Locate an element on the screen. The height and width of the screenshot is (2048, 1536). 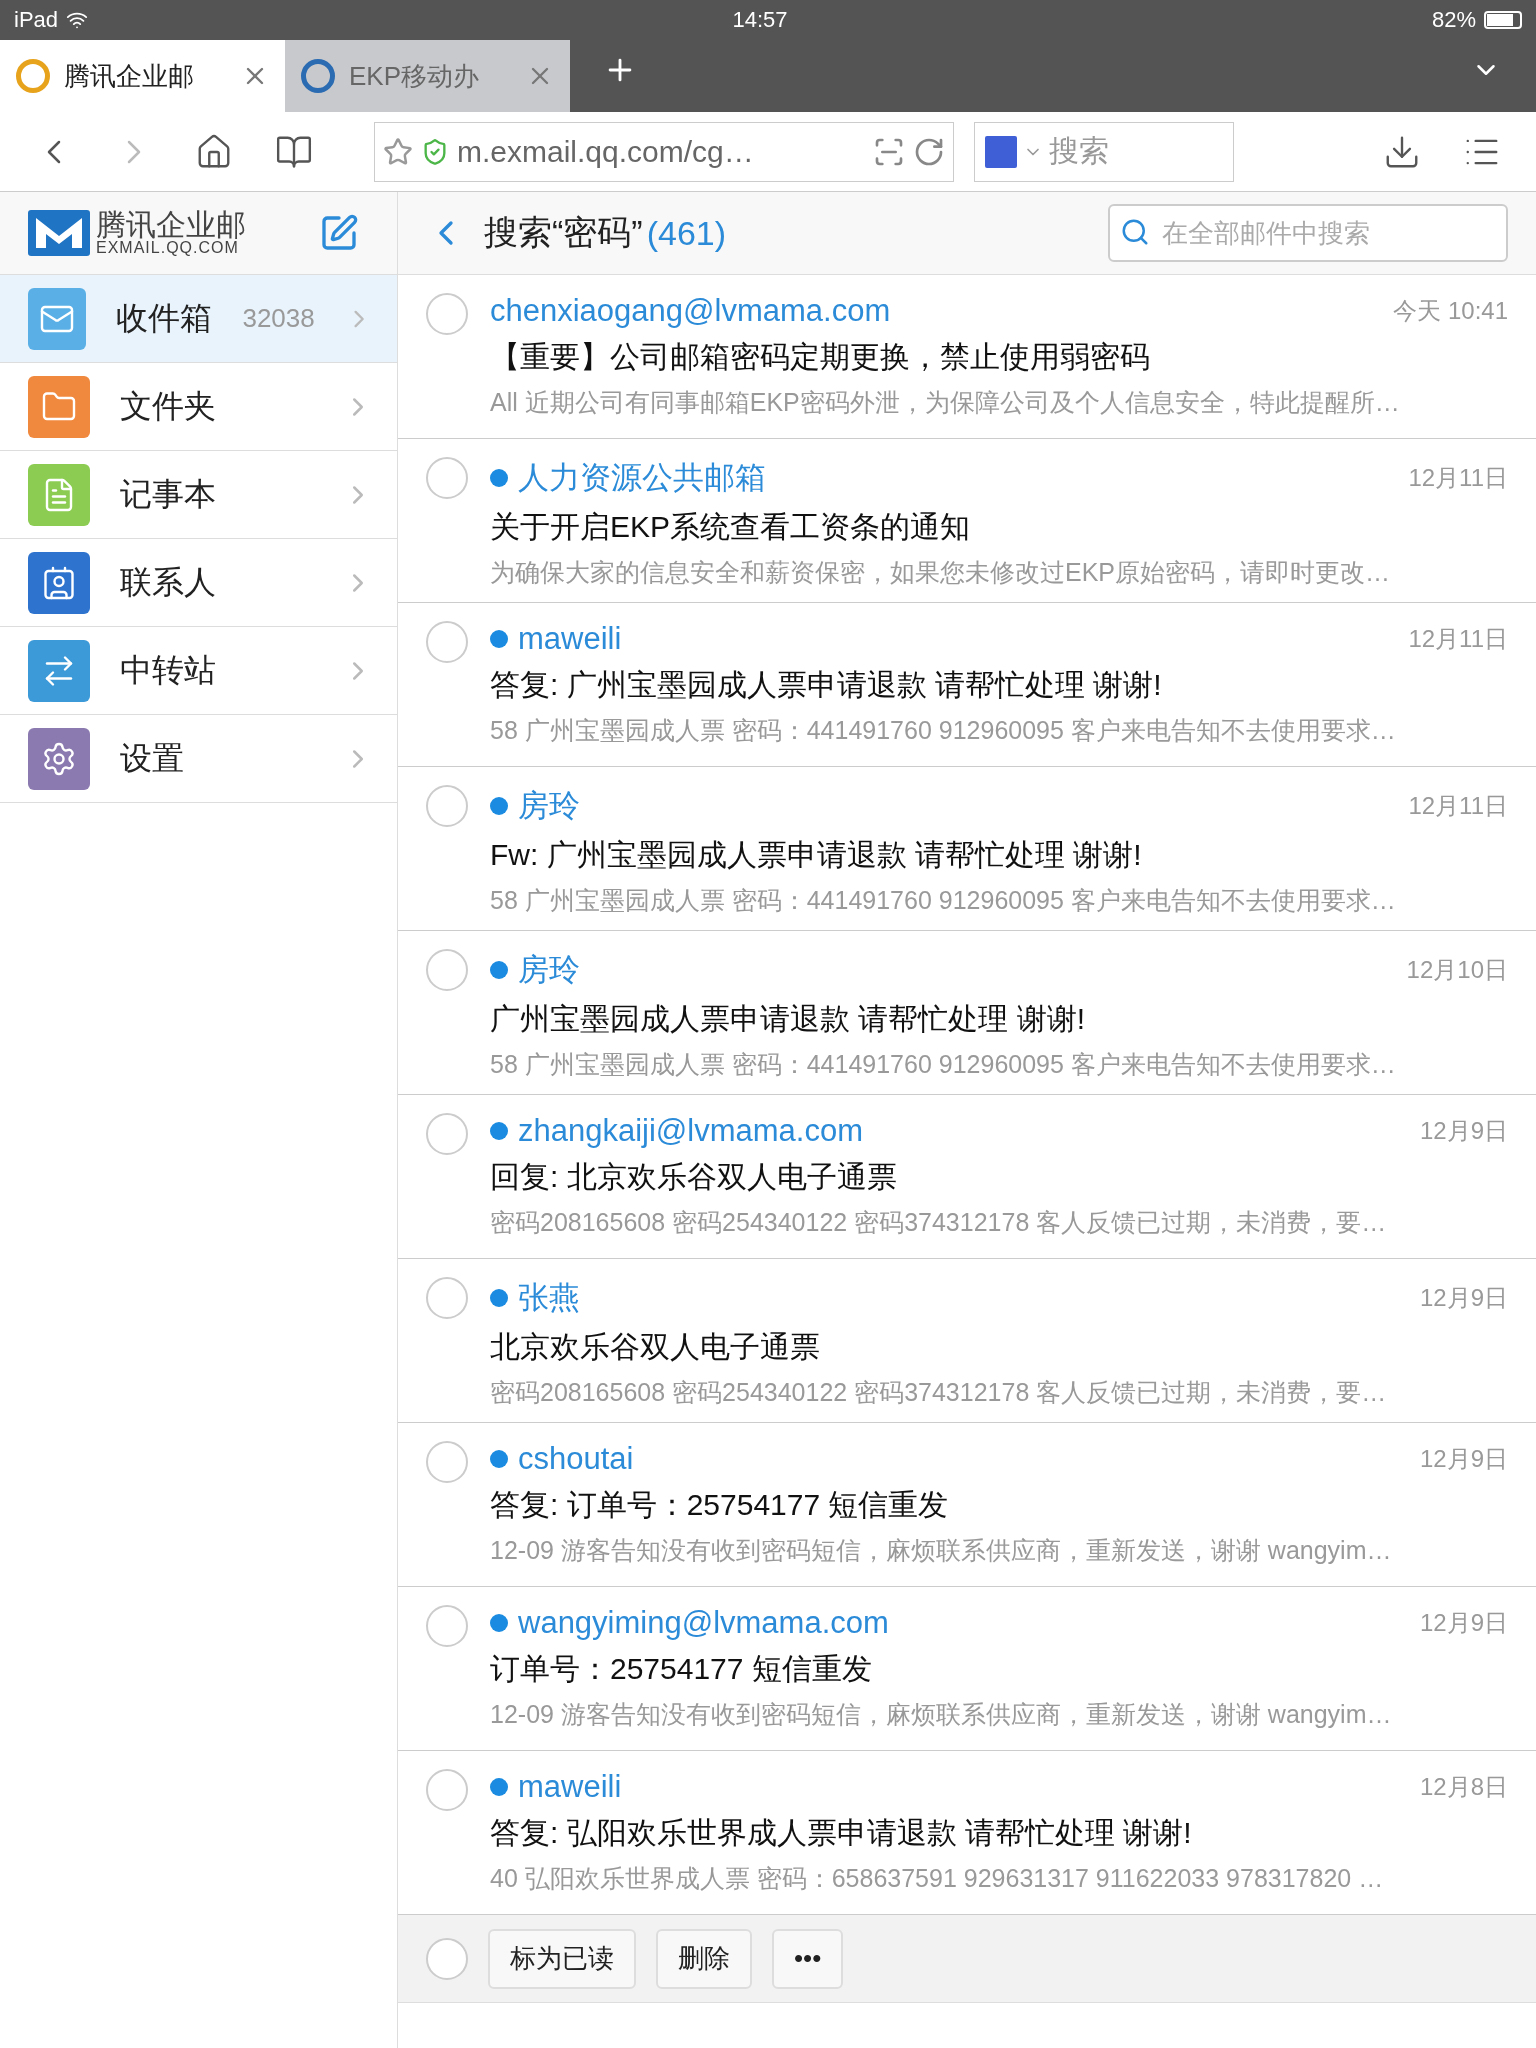
battery-percent: 82% is located at coordinates (1453, 20).